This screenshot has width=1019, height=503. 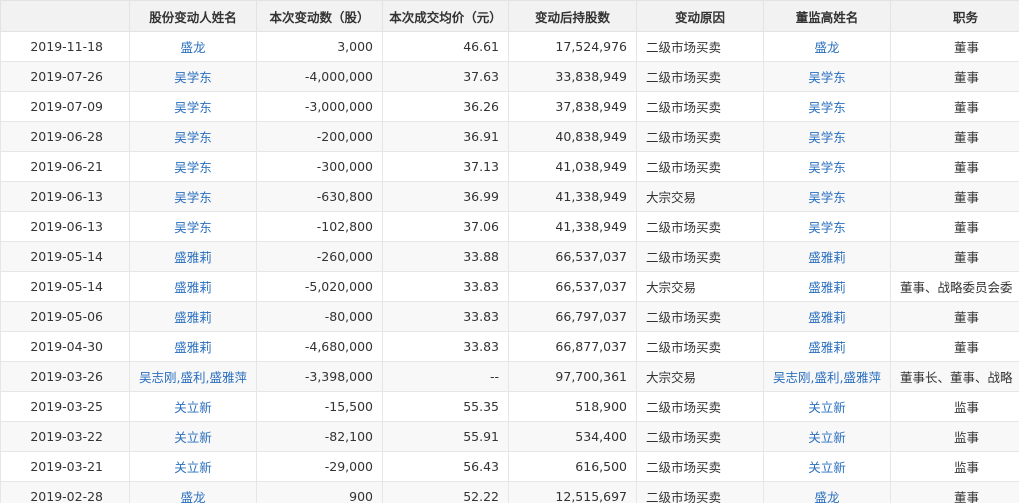 What do you see at coordinates (65, 316) in the screenshot?
I see `change-date: 2019-05-06` at bounding box center [65, 316].